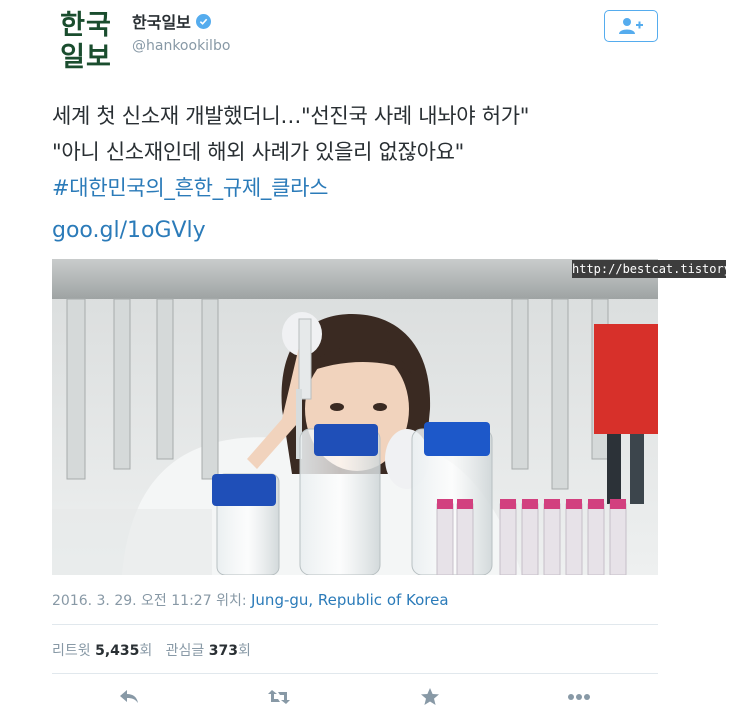 This screenshot has height=721, width=741. I want to click on favorite-button, so click(430, 697).